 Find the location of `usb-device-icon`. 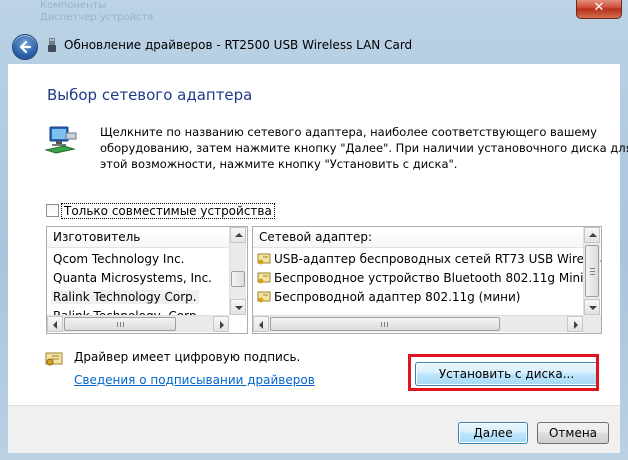

usb-device-icon is located at coordinates (52, 45).